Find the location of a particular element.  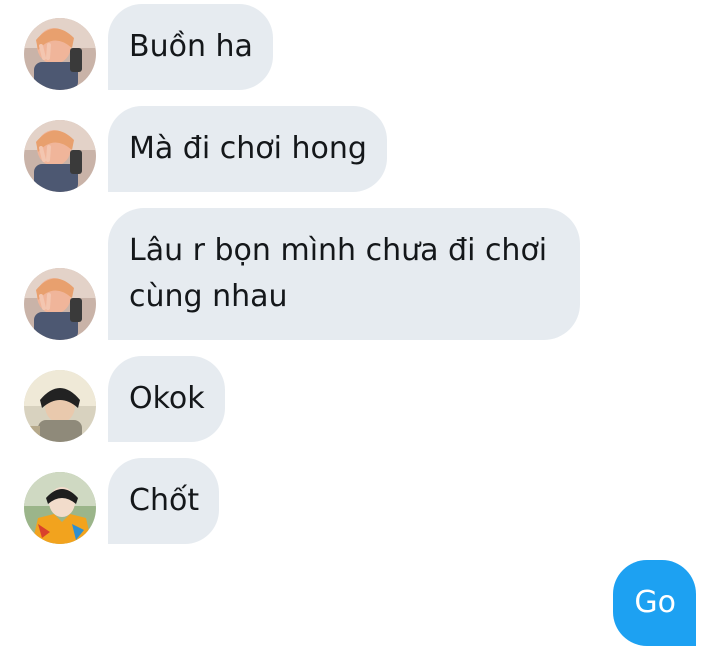

message-bubble: Mà đi chơi hong is located at coordinates (247, 149).